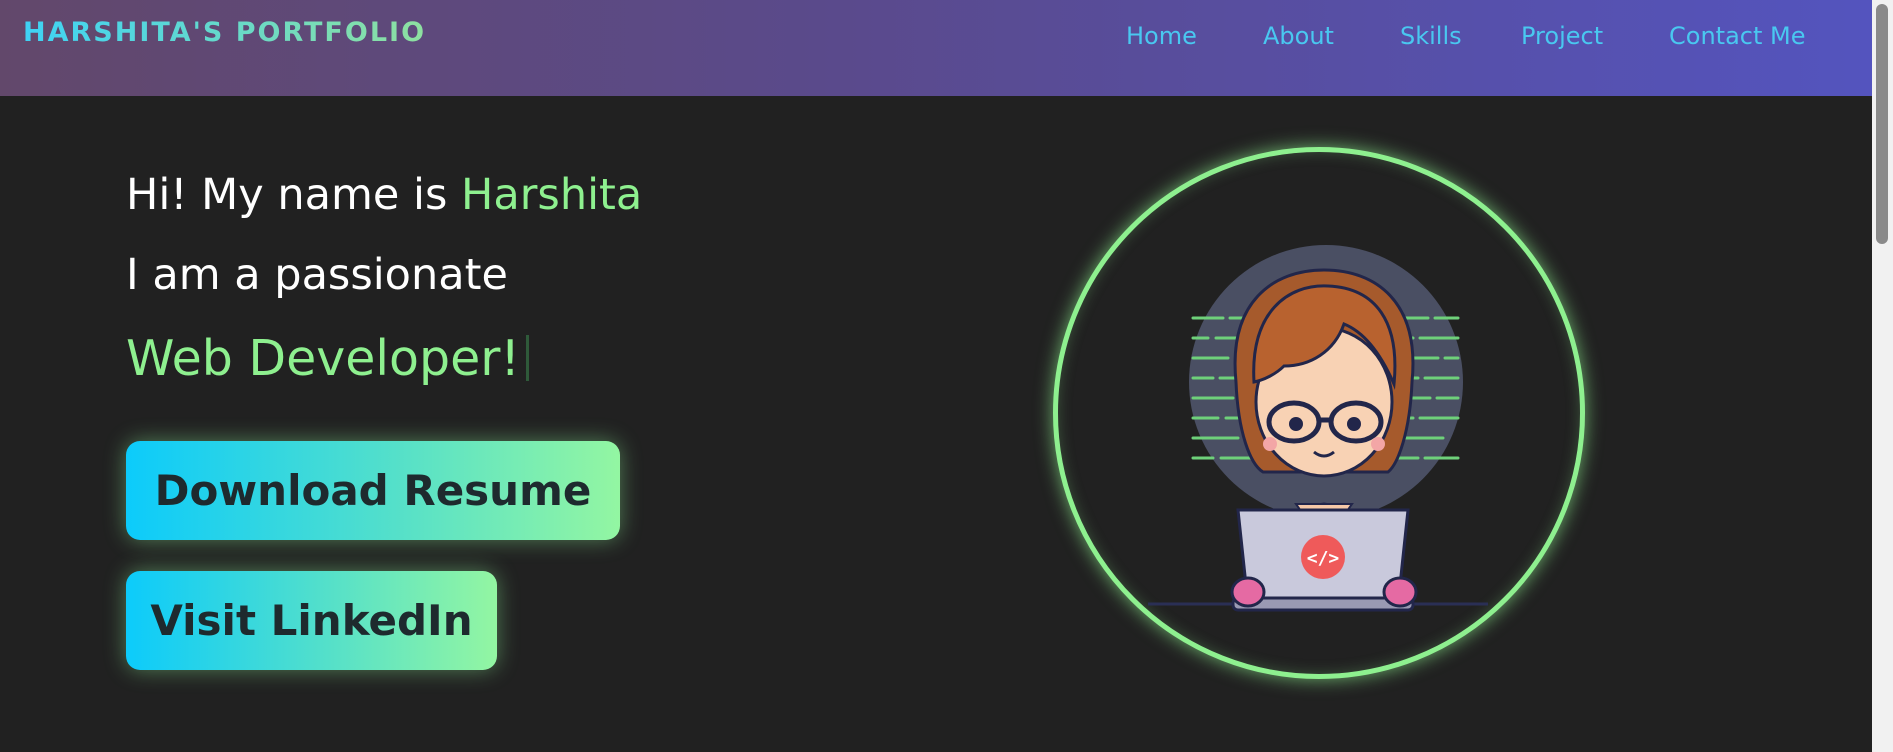 The width and height of the screenshot is (1893, 752). What do you see at coordinates (528, 358) in the screenshot?
I see `typing-caret` at bounding box center [528, 358].